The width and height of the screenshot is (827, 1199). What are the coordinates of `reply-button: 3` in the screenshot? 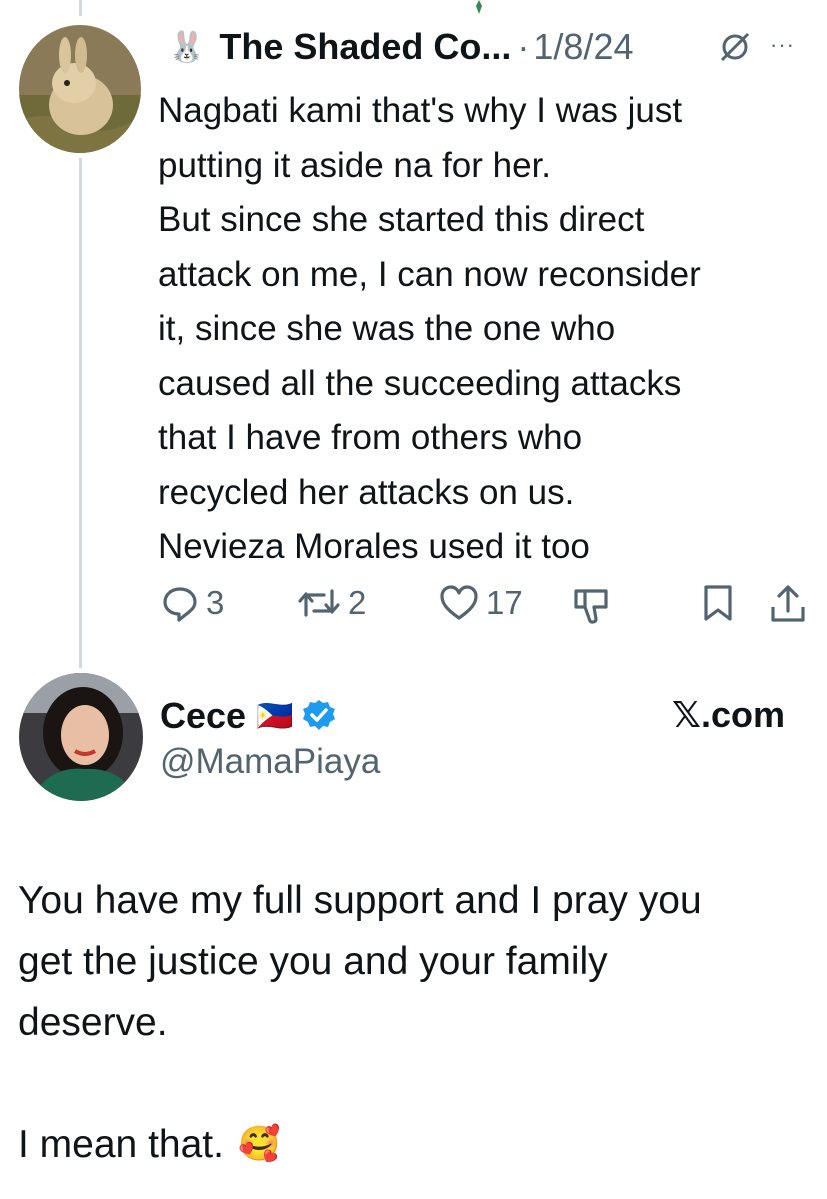 It's located at (192, 603).